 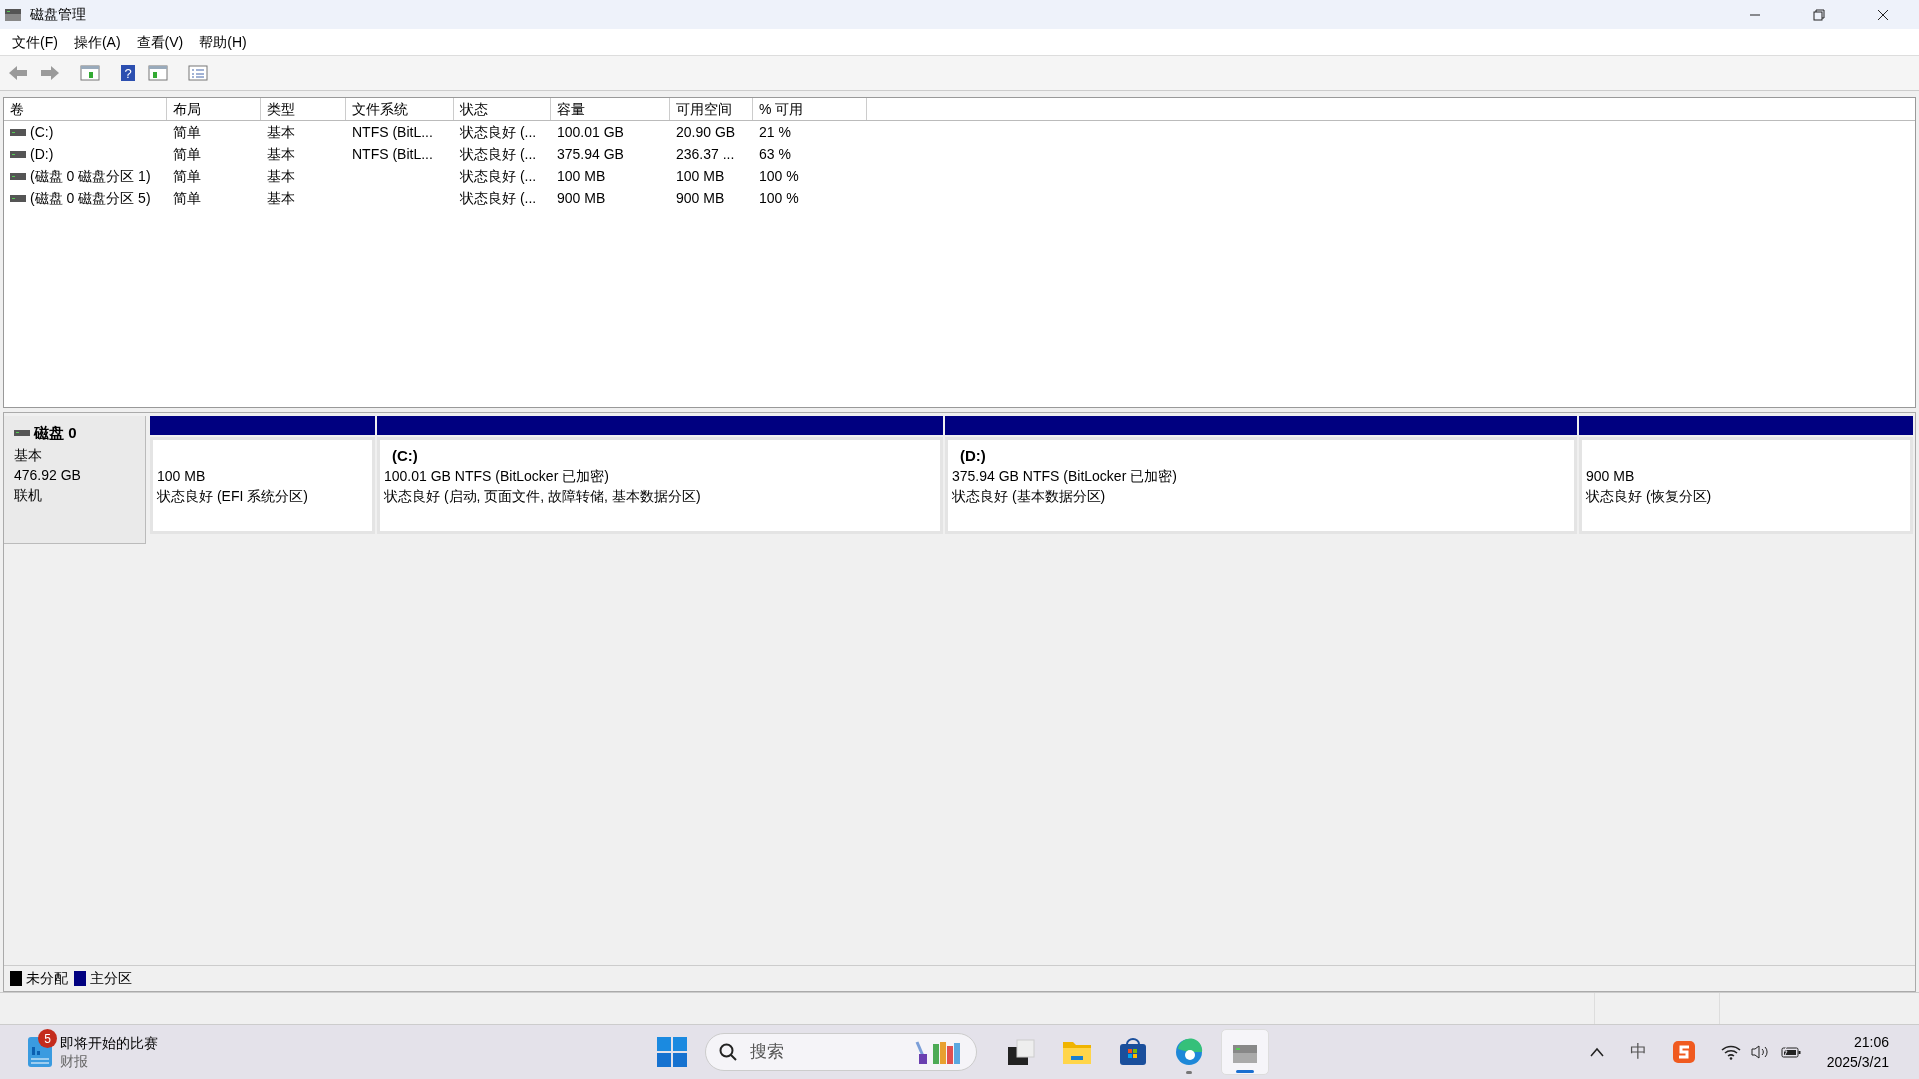 I want to click on input-method-indicator: 中, so click(x=1638, y=1052).